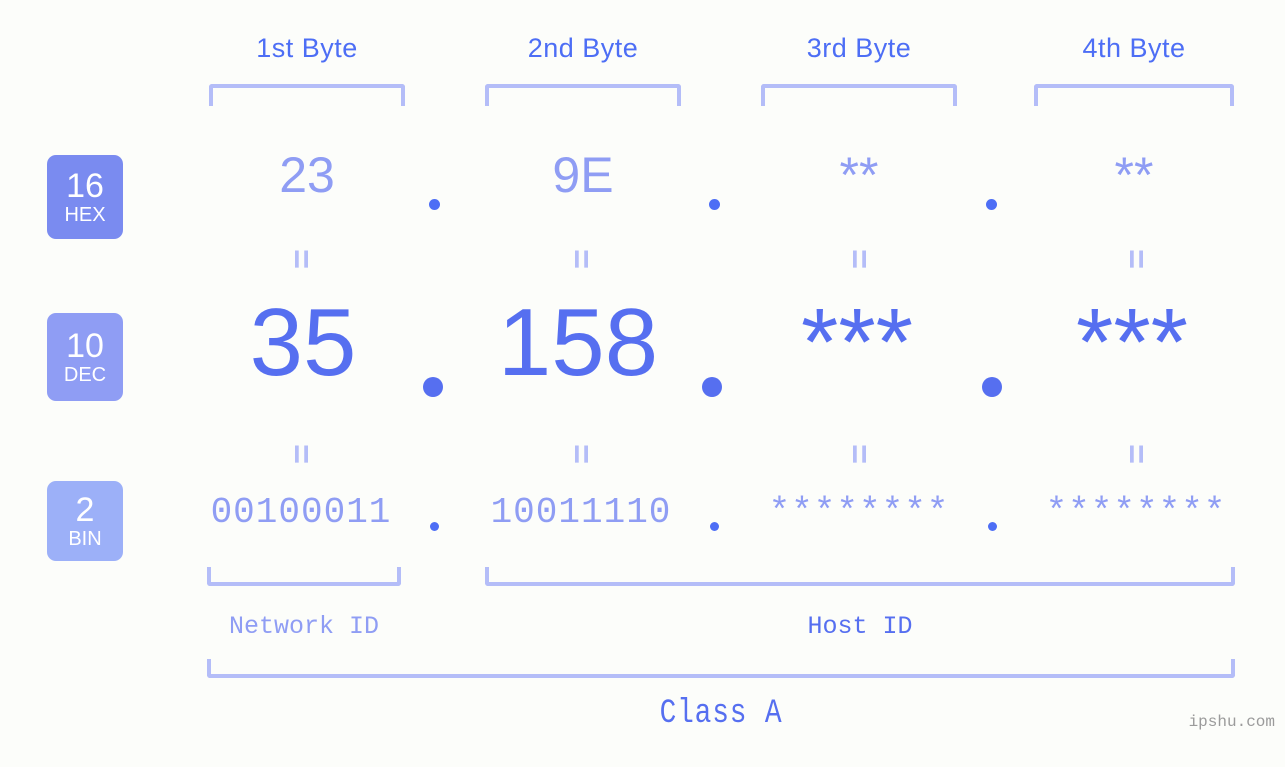 The height and width of the screenshot is (767, 1285). What do you see at coordinates (857, 342) in the screenshot?
I see `dec-octet-3: ***` at bounding box center [857, 342].